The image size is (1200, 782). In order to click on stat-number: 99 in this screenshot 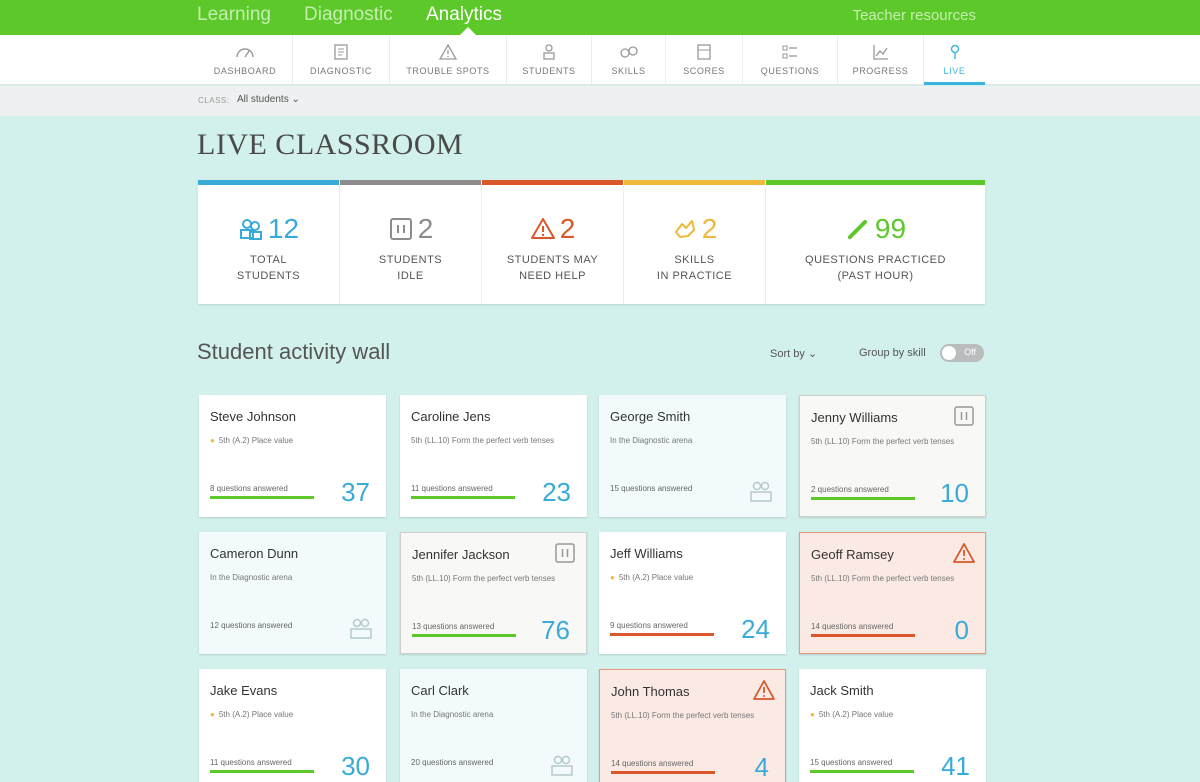, I will do `click(890, 228)`.